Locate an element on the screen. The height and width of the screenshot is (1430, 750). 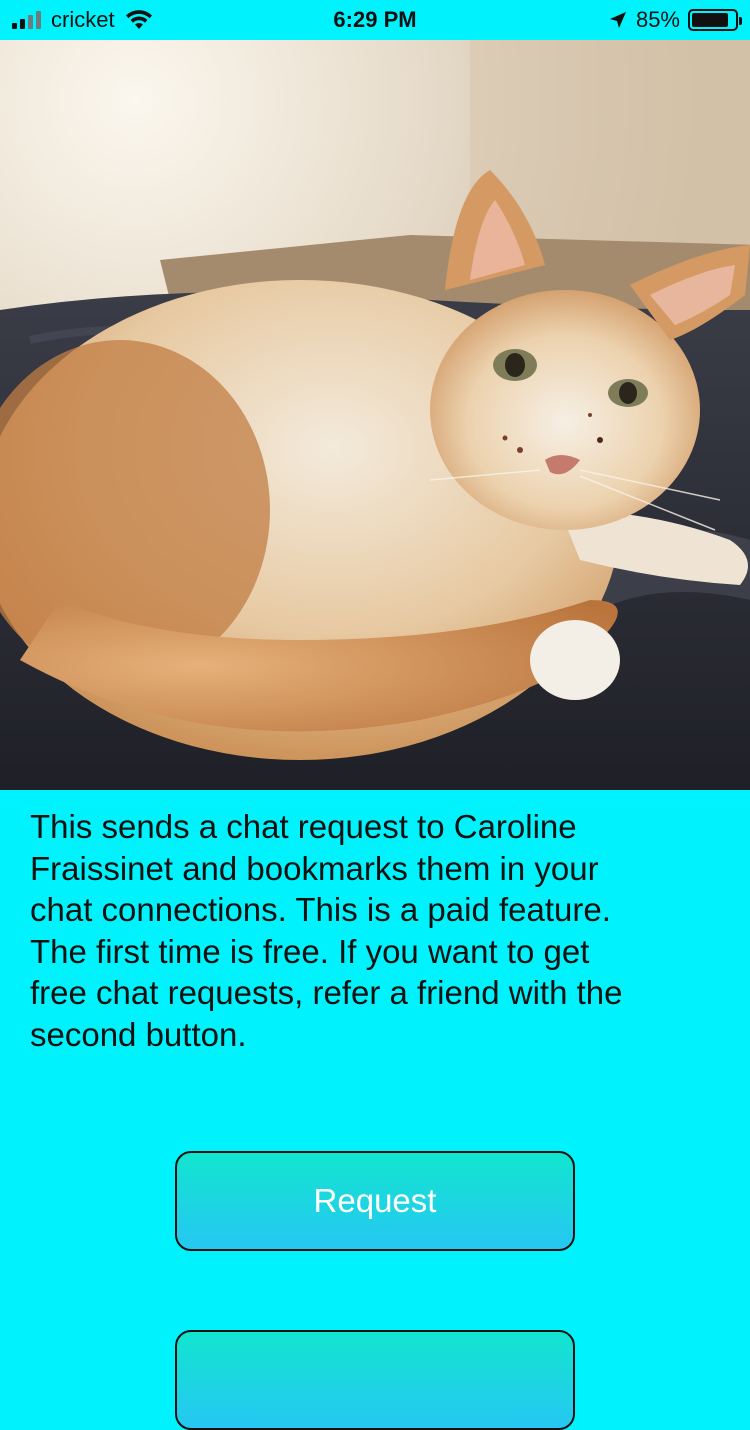
refer-friend-button is located at coordinates (375, 1380).